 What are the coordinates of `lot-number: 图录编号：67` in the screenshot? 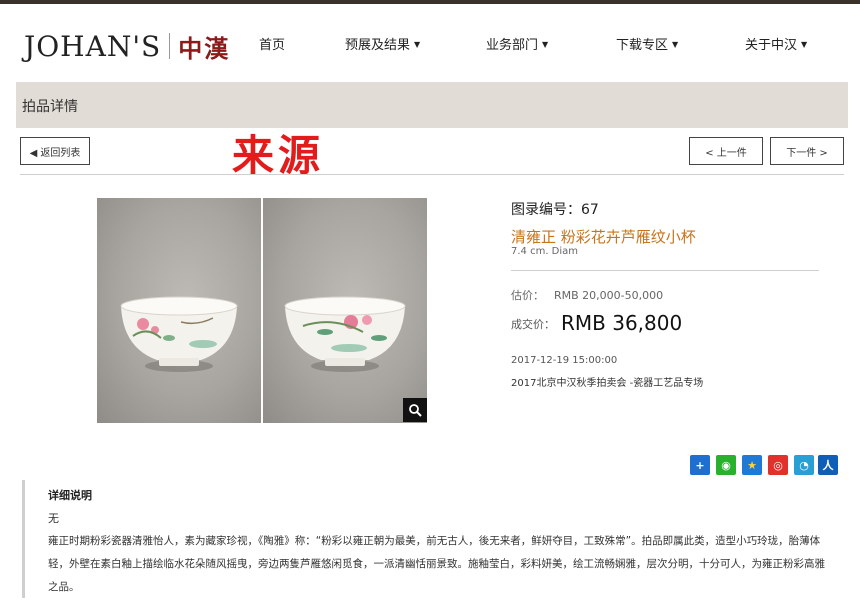 It's located at (555, 210).